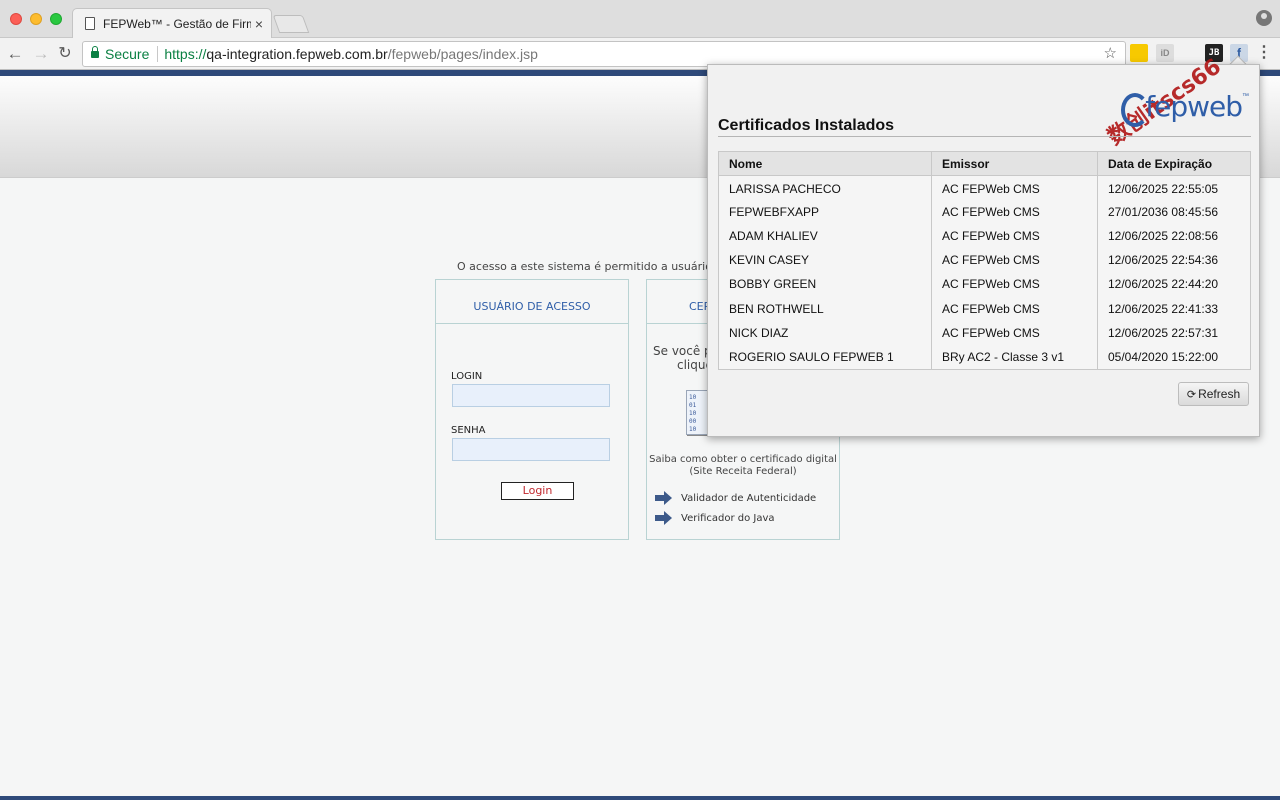 The width and height of the screenshot is (1280, 800). I want to click on java-check-link-label: Verificador do Java, so click(728, 518).